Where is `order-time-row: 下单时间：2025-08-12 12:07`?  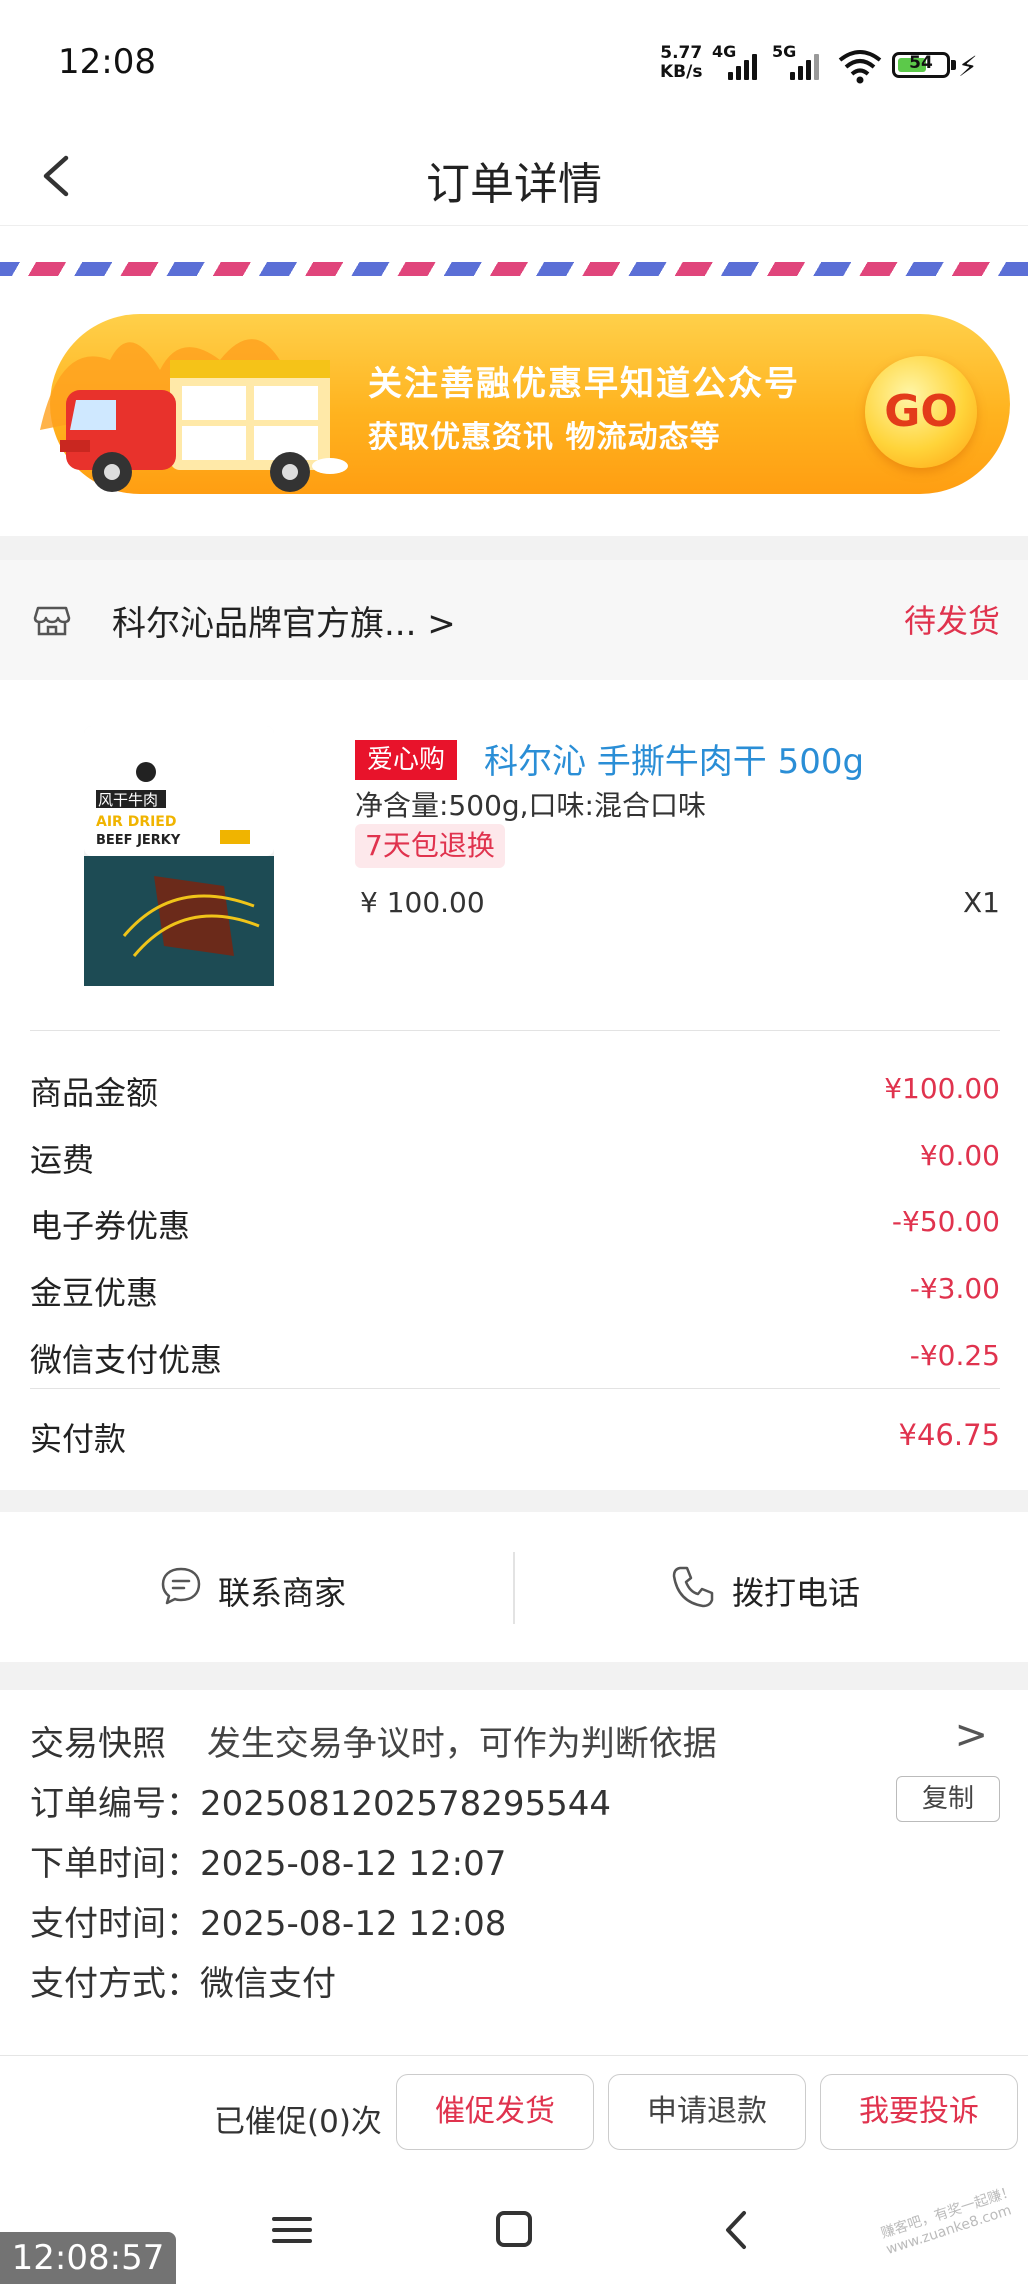 order-time-row: 下单时间：2025-08-12 12:07 is located at coordinates (268, 1864).